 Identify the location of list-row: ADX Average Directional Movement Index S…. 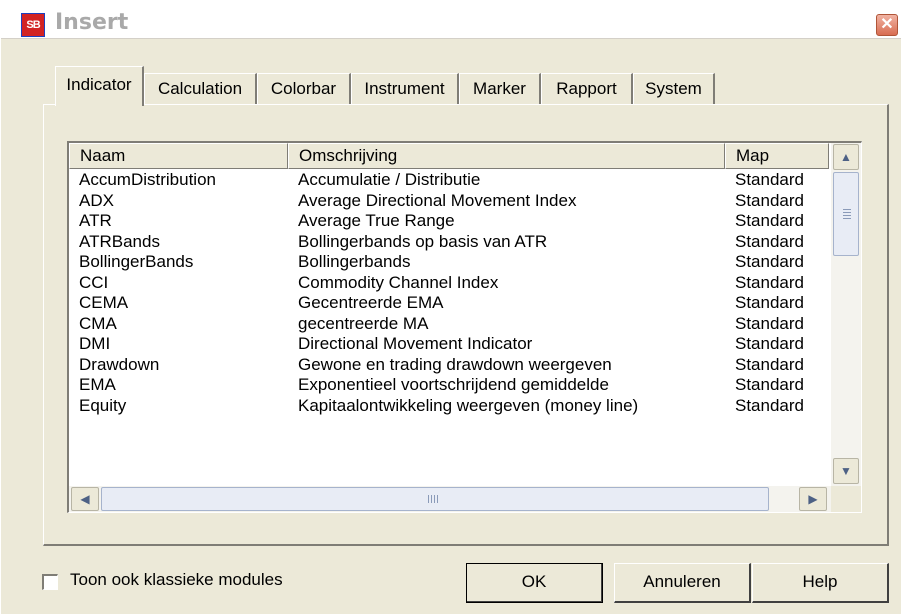
(449, 201).